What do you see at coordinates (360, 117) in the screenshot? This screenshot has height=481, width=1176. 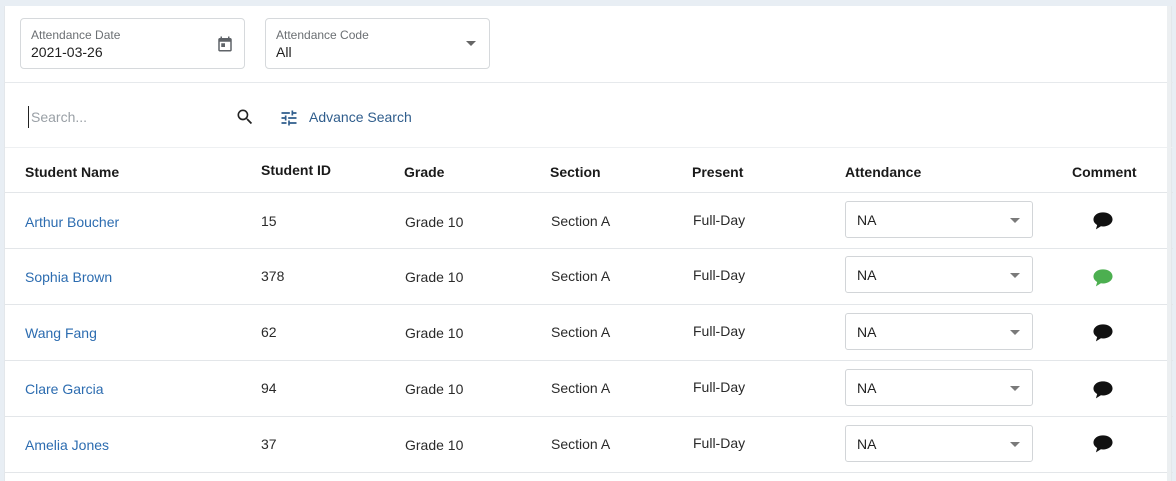 I see `advance-search-link: Advance Search` at bounding box center [360, 117].